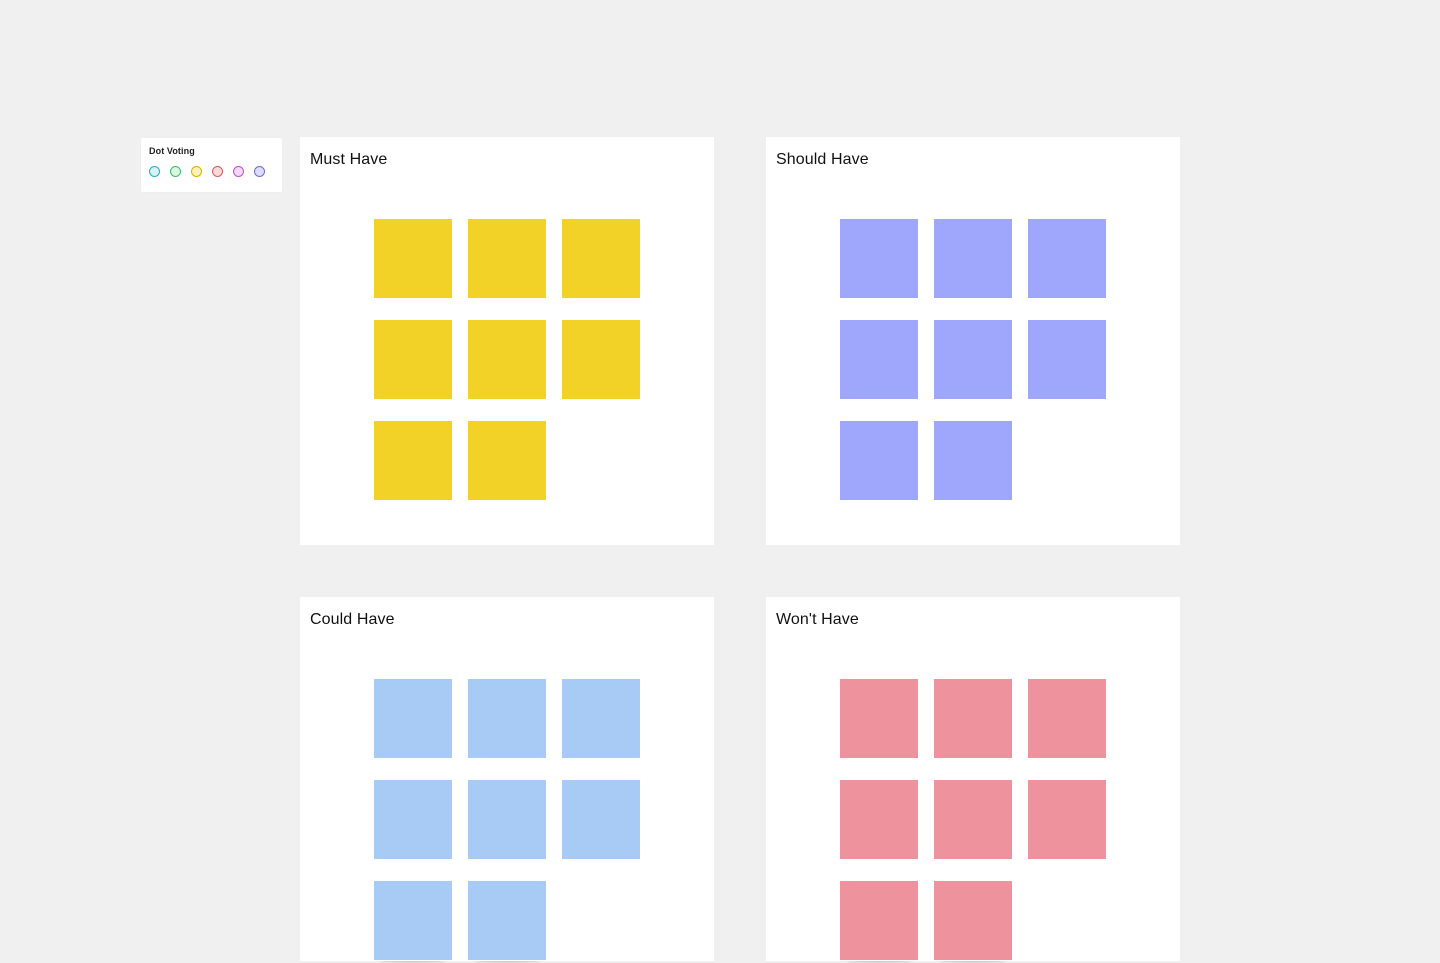 The width and height of the screenshot is (1440, 963). I want to click on frame-could-have: Could Have, so click(507, 779).